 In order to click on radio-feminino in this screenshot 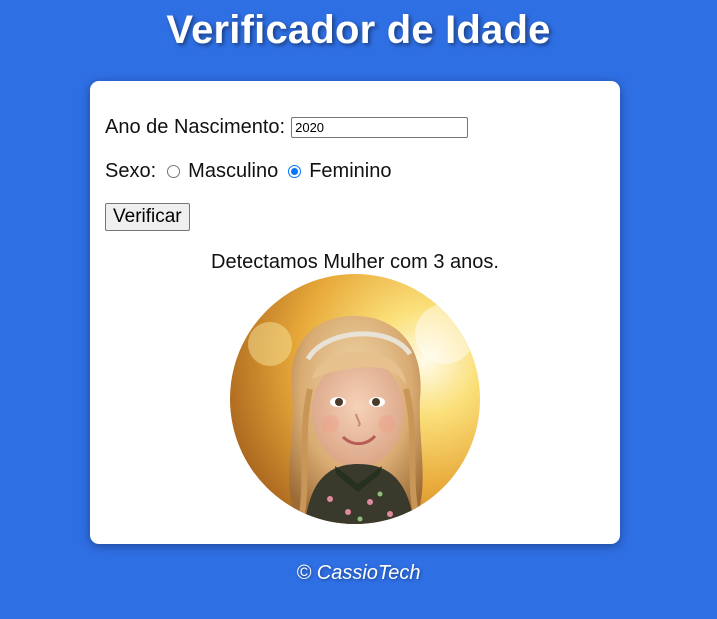, I will do `click(295, 171)`.